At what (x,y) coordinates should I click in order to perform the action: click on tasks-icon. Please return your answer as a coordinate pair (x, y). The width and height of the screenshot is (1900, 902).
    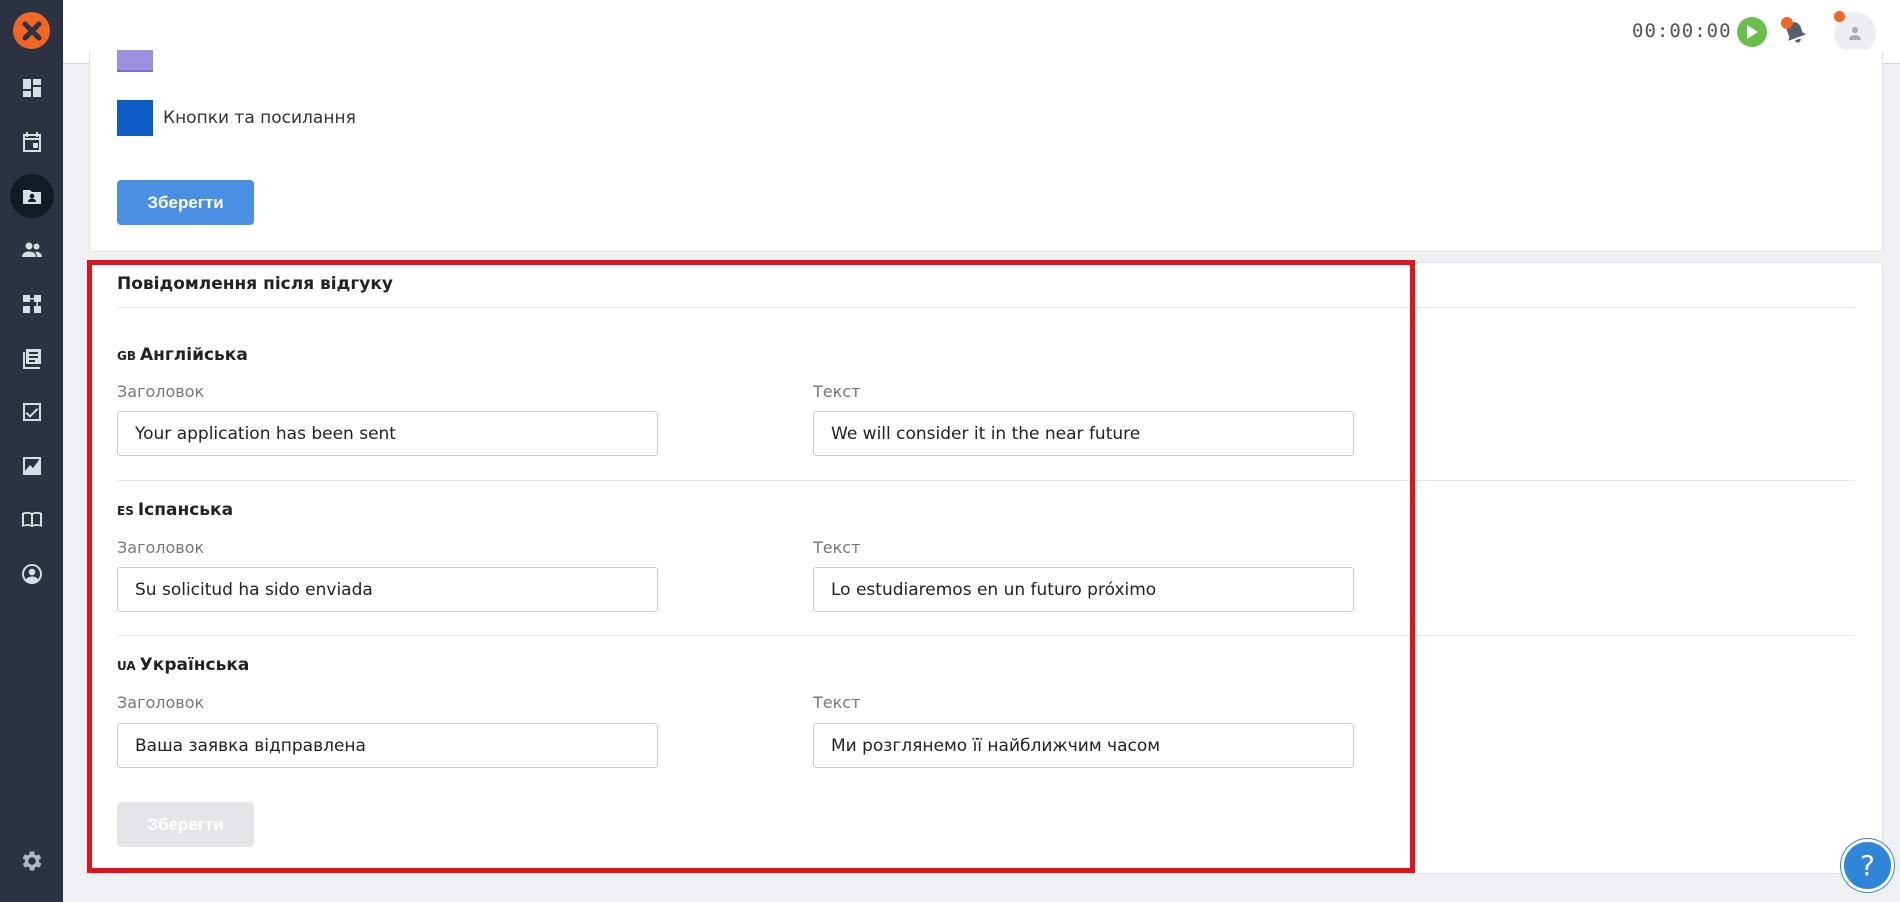
    Looking at the image, I should click on (32, 412).